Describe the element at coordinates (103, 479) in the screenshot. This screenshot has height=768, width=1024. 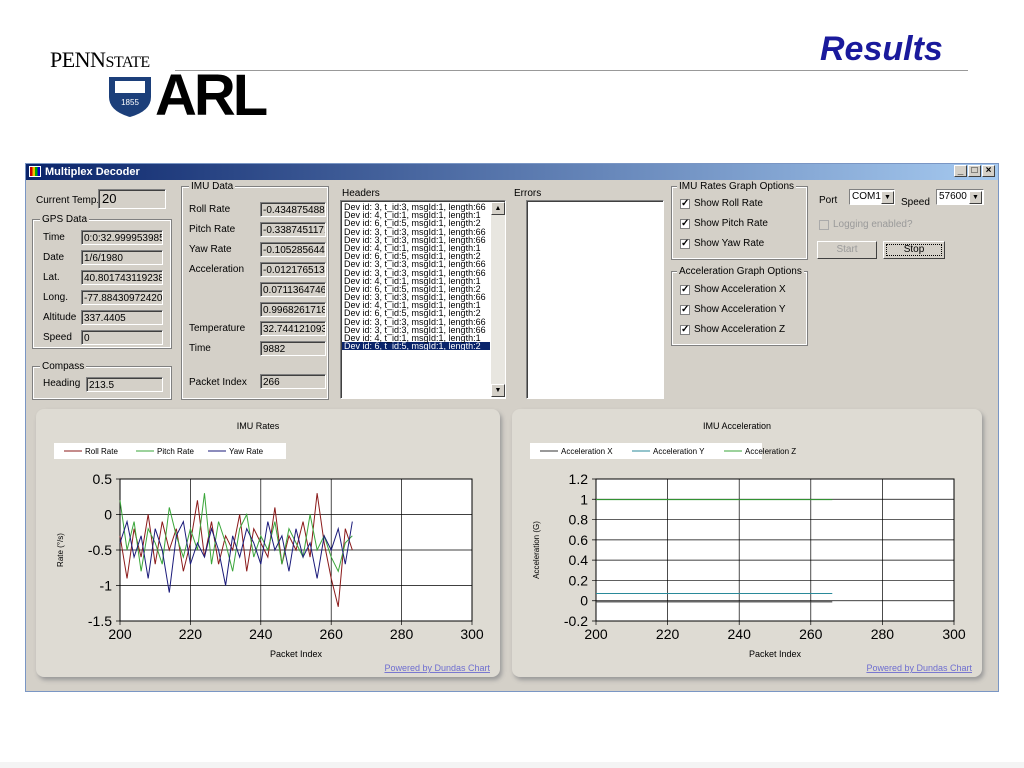
I see `chart0-y-tick-label: 0.5` at that location.